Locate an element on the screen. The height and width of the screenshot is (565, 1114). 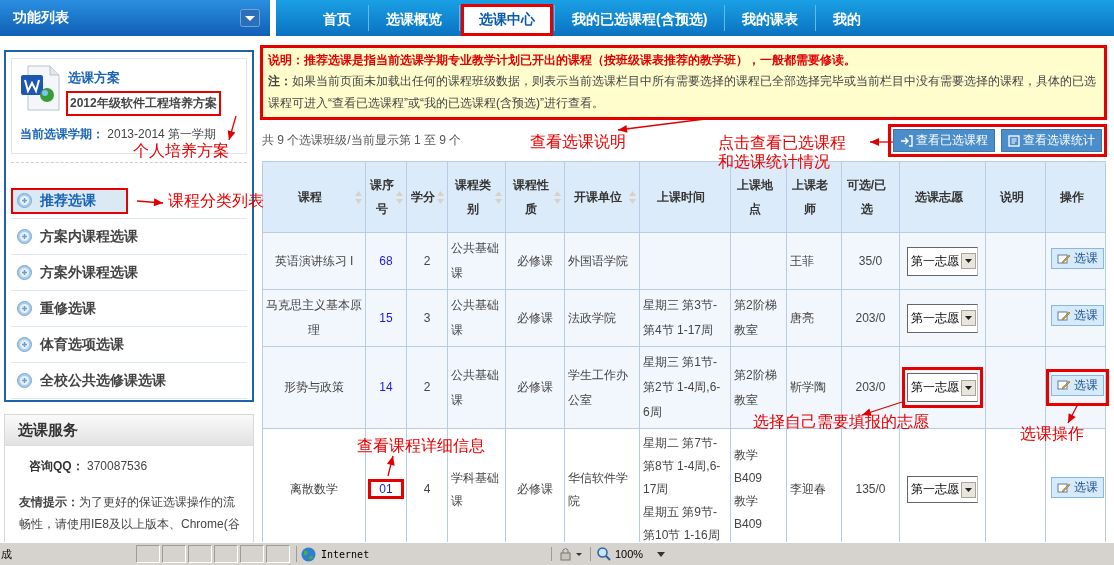
category-item: 推荐选课 is located at coordinates (69, 200).